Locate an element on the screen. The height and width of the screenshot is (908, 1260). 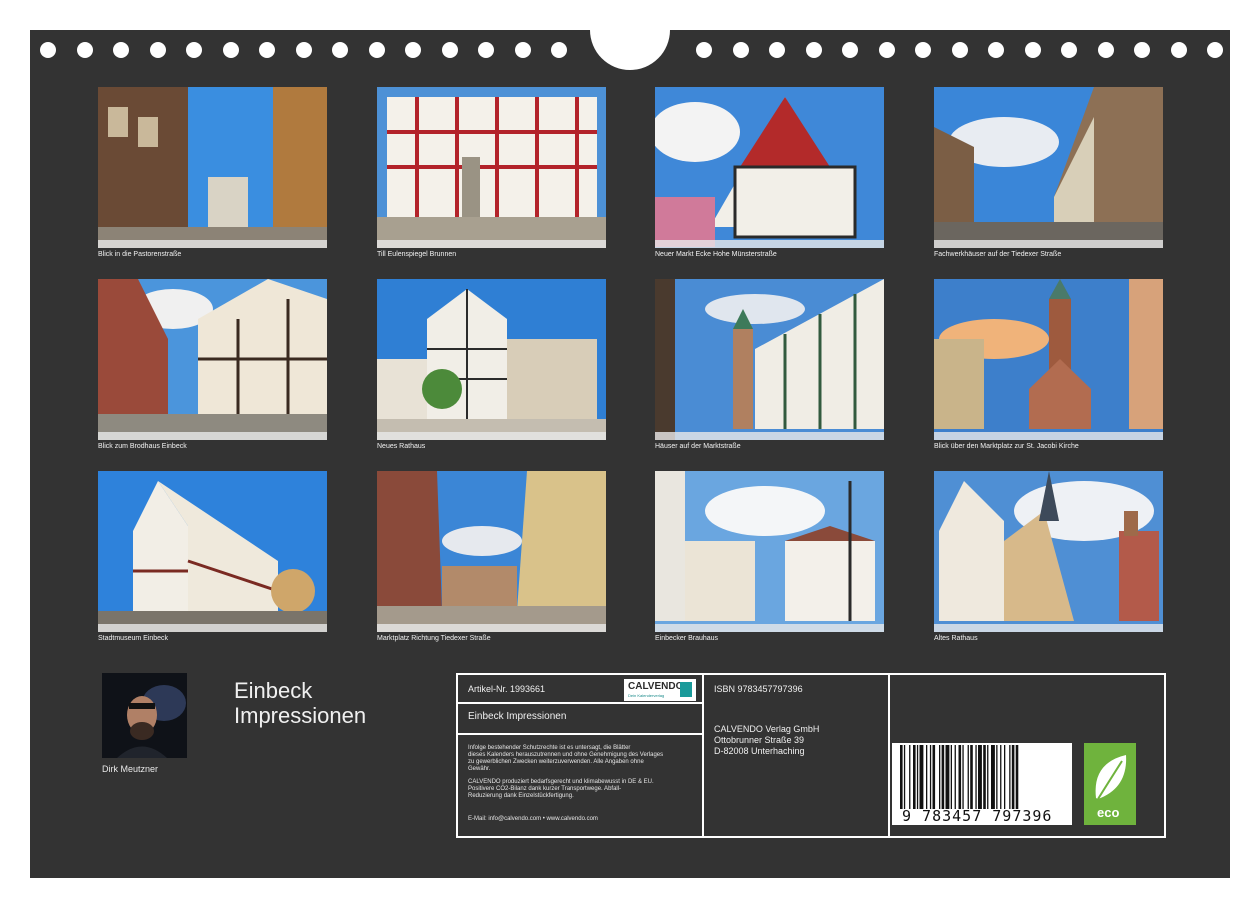
photo-december is located at coordinates (1048, 551).